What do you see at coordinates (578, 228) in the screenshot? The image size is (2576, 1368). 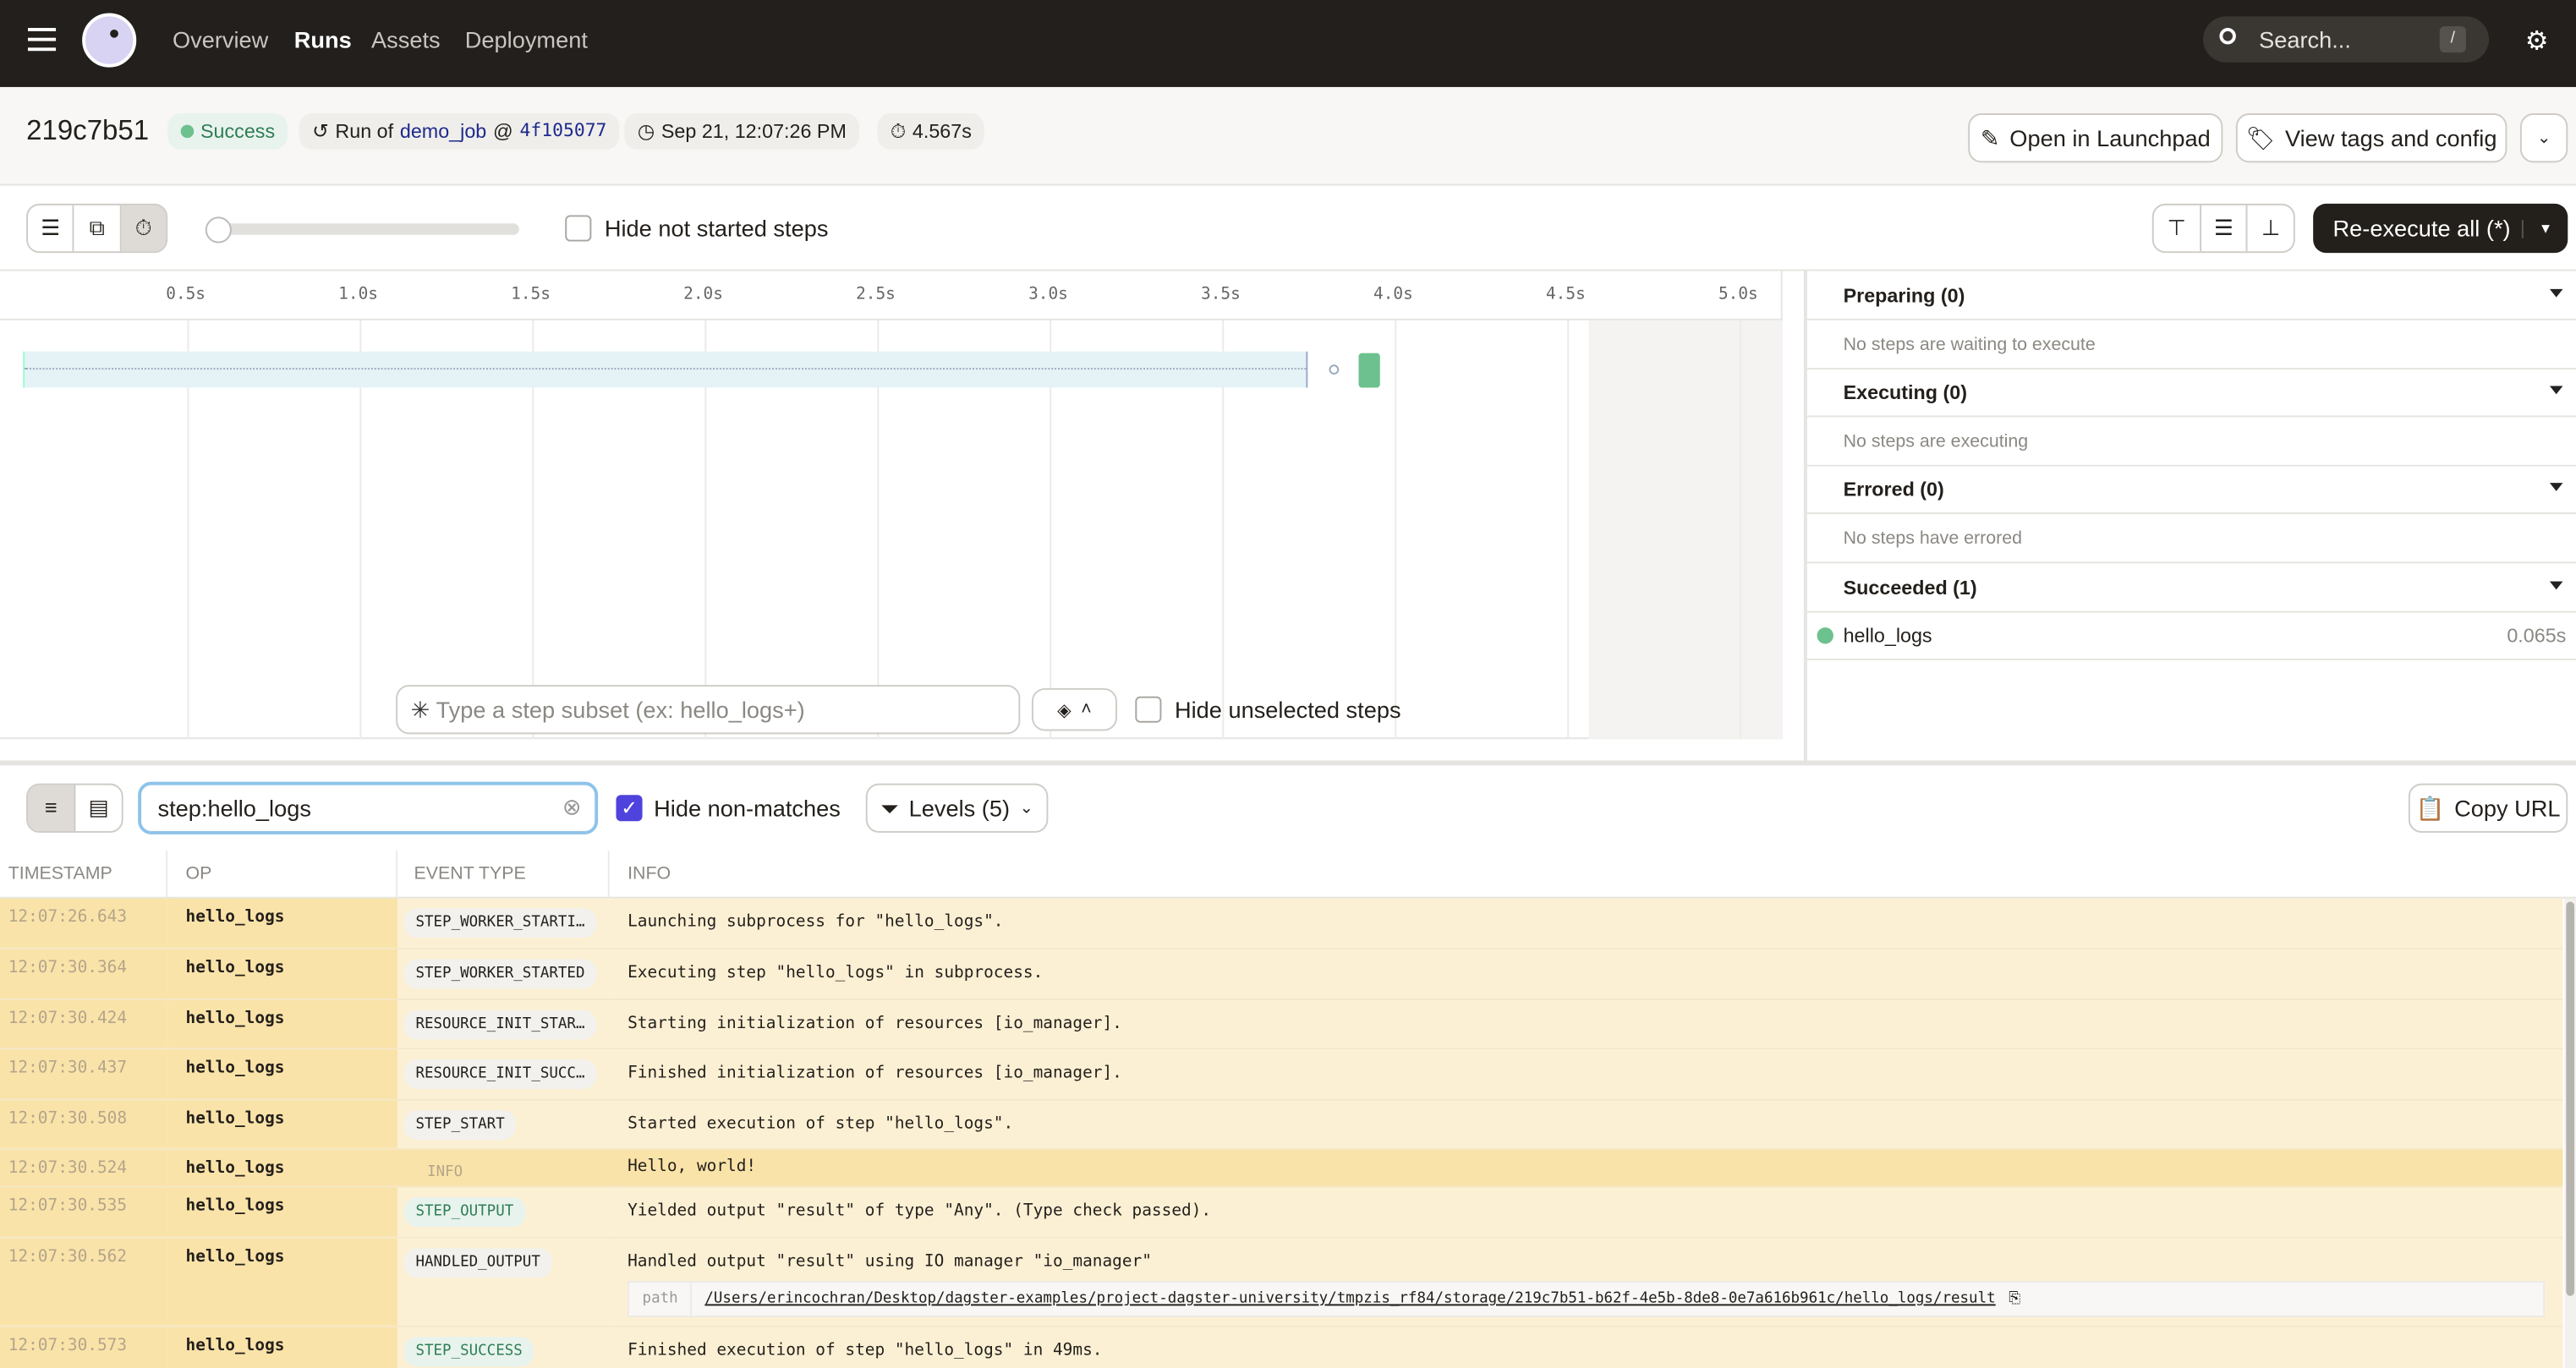 I see `hide-not-started-checkbox` at bounding box center [578, 228].